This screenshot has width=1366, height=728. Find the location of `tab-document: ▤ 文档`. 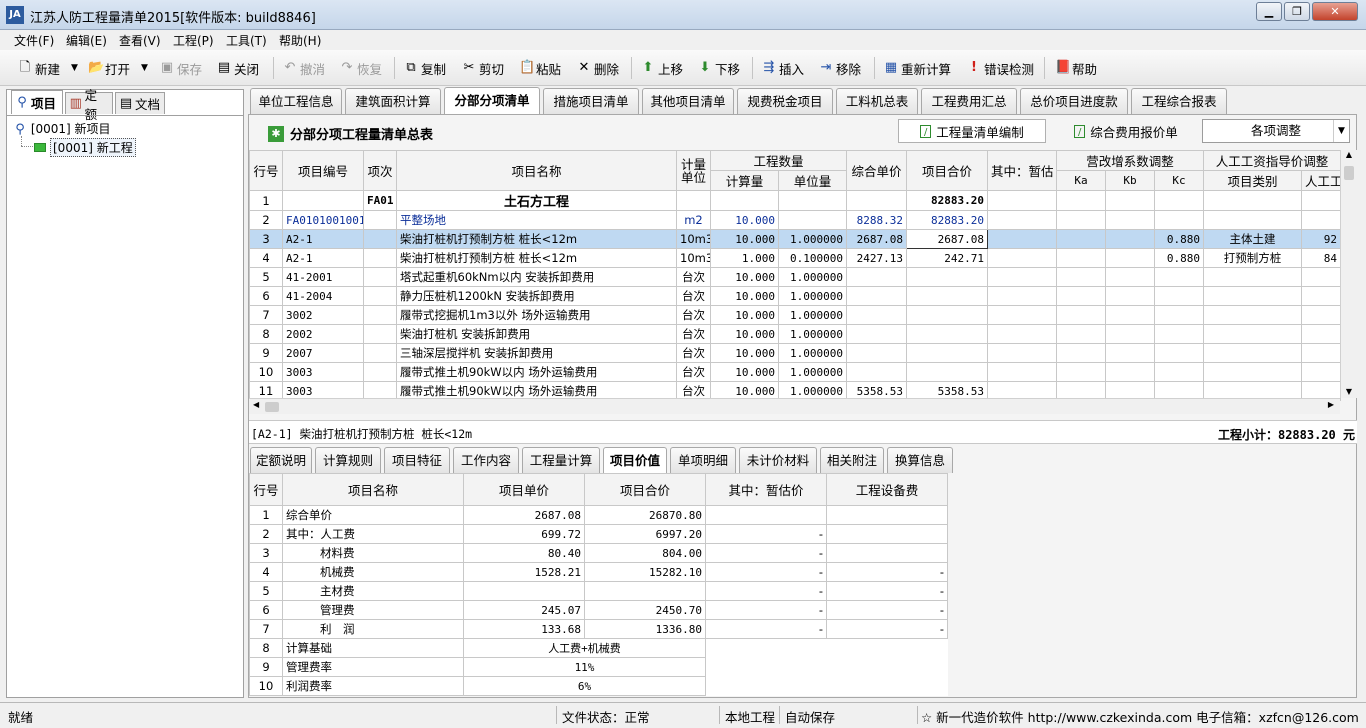

tab-document: ▤ 文档 is located at coordinates (140, 103).